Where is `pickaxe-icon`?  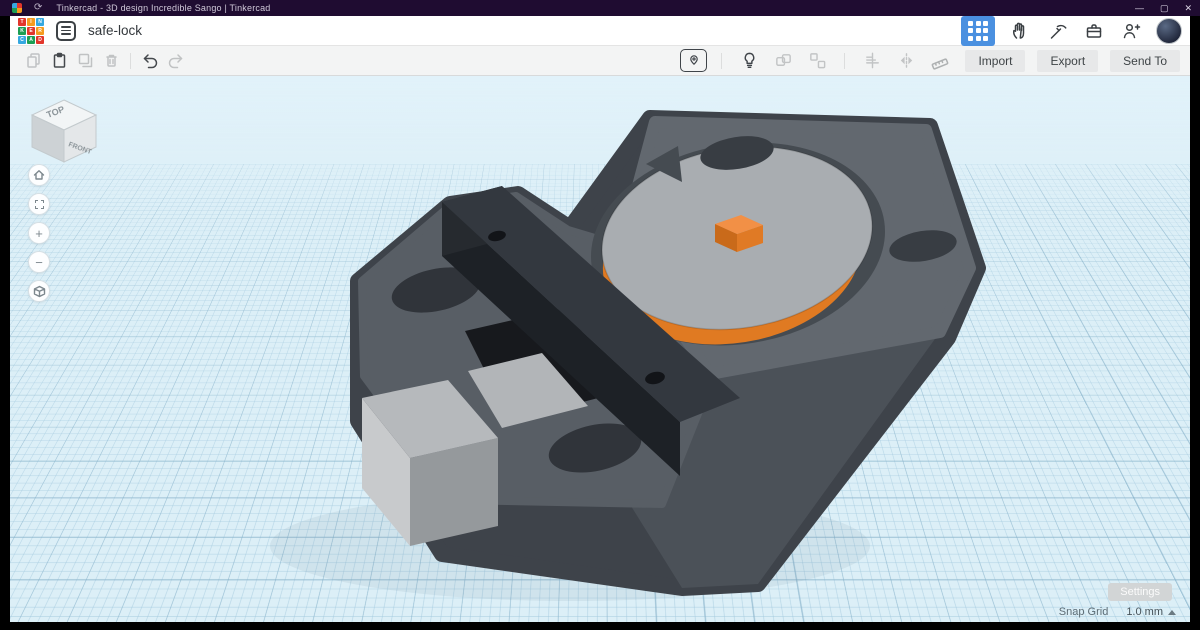 pickaxe-icon is located at coordinates (1057, 31).